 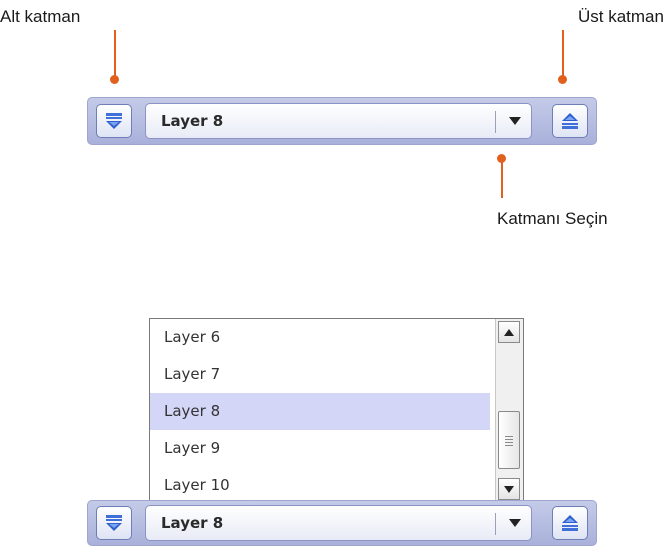 I want to click on list-item: Layer 7, so click(x=320, y=374).